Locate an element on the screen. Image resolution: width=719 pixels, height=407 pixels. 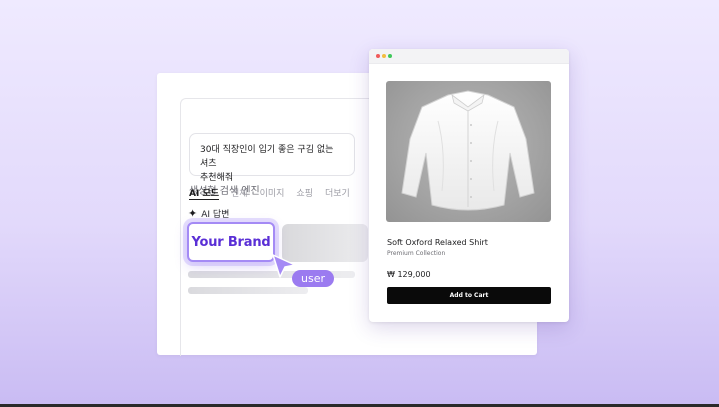
tab-images: 이미지 is located at coordinates (272, 192).